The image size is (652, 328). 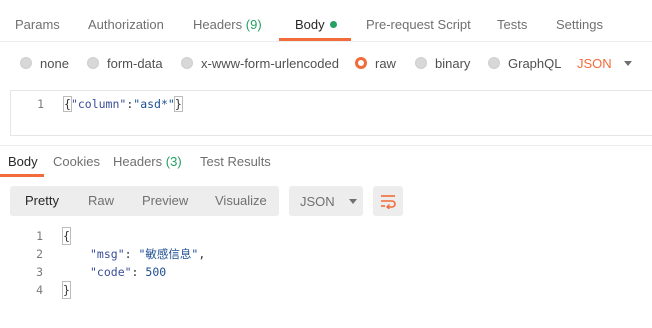 I want to click on radio-graphql: GraphQL, so click(x=524, y=63).